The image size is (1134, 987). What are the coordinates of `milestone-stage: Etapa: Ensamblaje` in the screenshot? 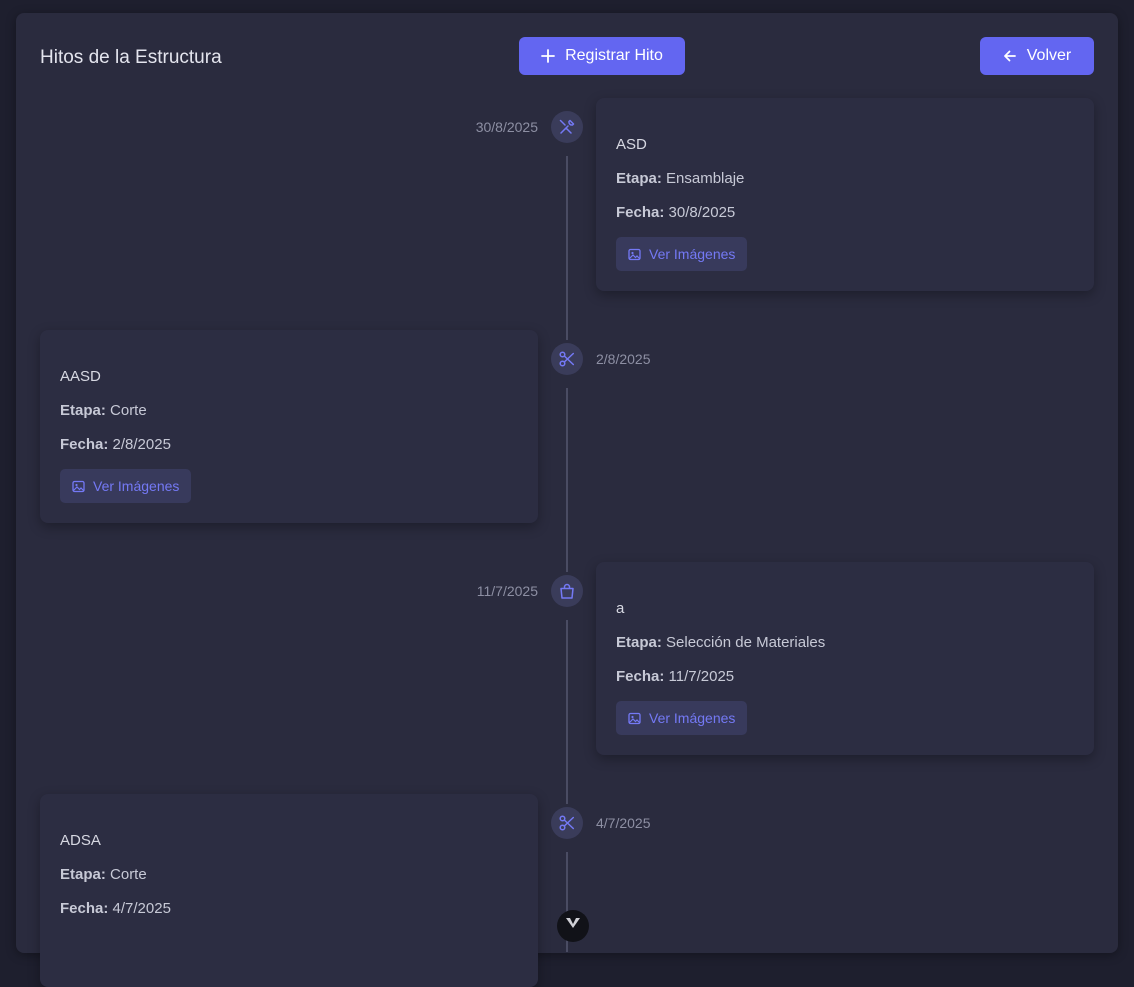 It's located at (845, 179).